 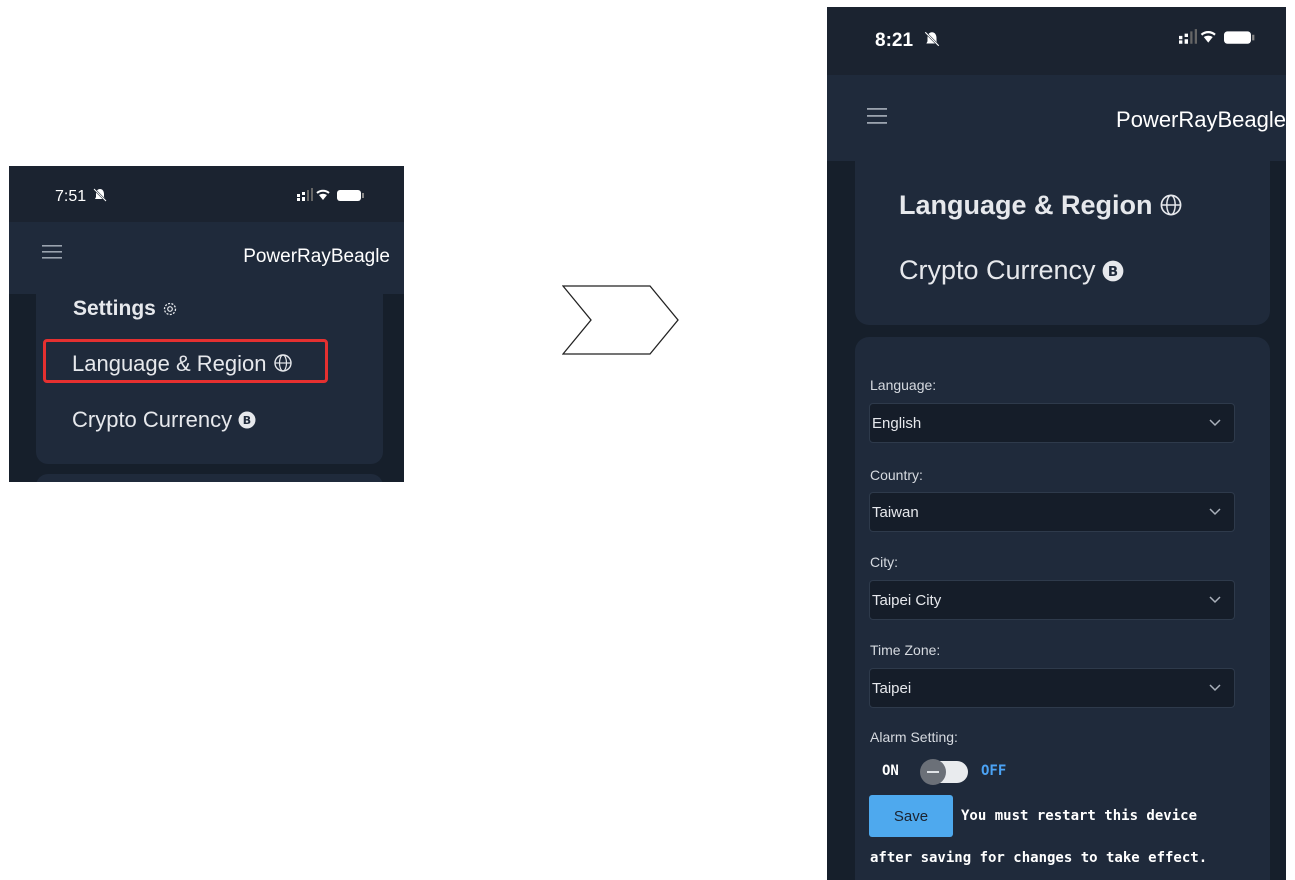 What do you see at coordinates (892, 688) in the screenshot?
I see `timezone-value: Taipei` at bounding box center [892, 688].